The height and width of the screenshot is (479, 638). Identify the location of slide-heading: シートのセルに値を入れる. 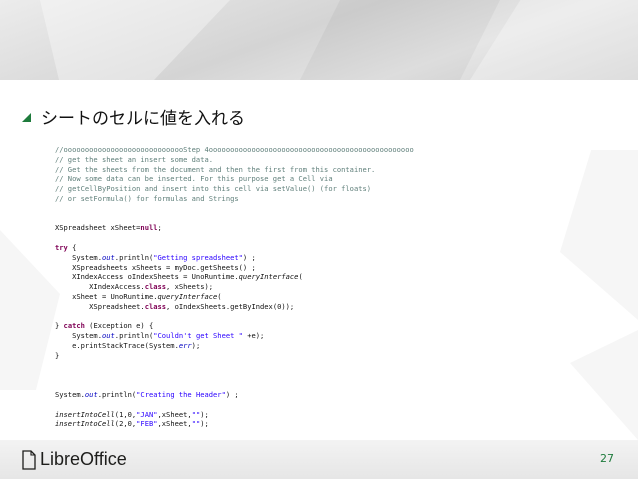
(133, 116).